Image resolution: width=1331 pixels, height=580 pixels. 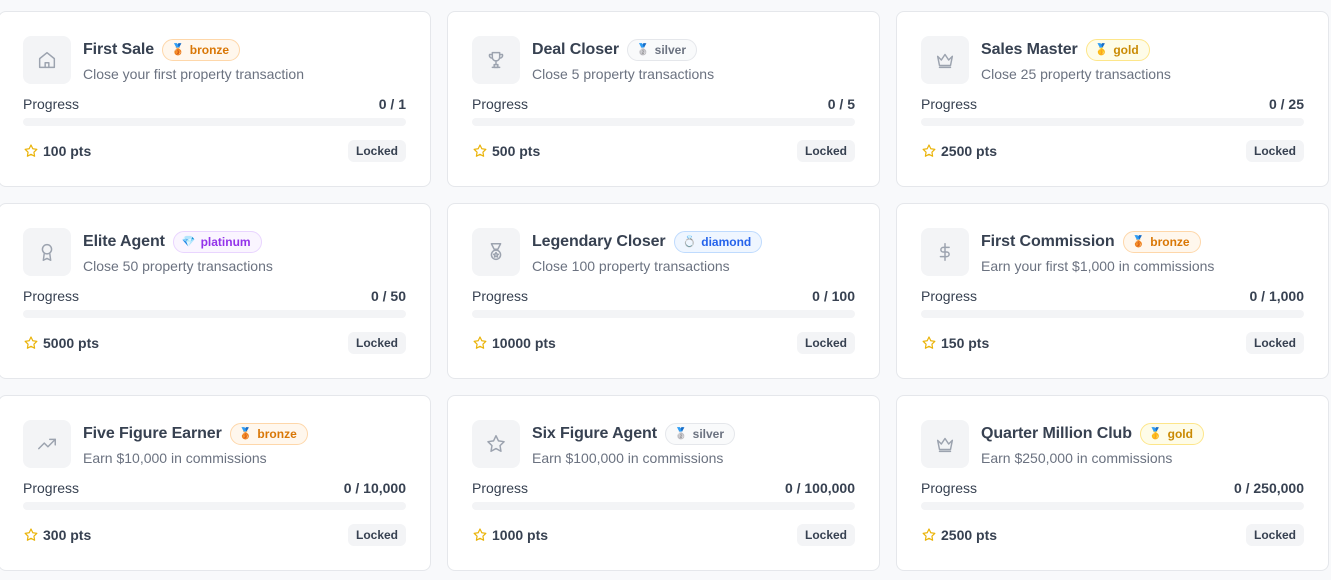 What do you see at coordinates (47, 60) in the screenshot?
I see `house-icon` at bounding box center [47, 60].